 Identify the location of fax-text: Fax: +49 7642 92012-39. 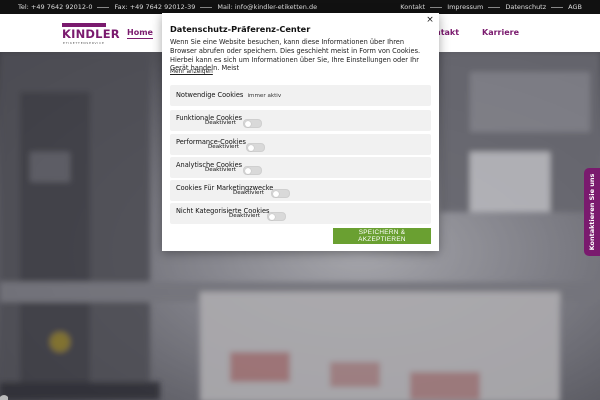
(155, 7).